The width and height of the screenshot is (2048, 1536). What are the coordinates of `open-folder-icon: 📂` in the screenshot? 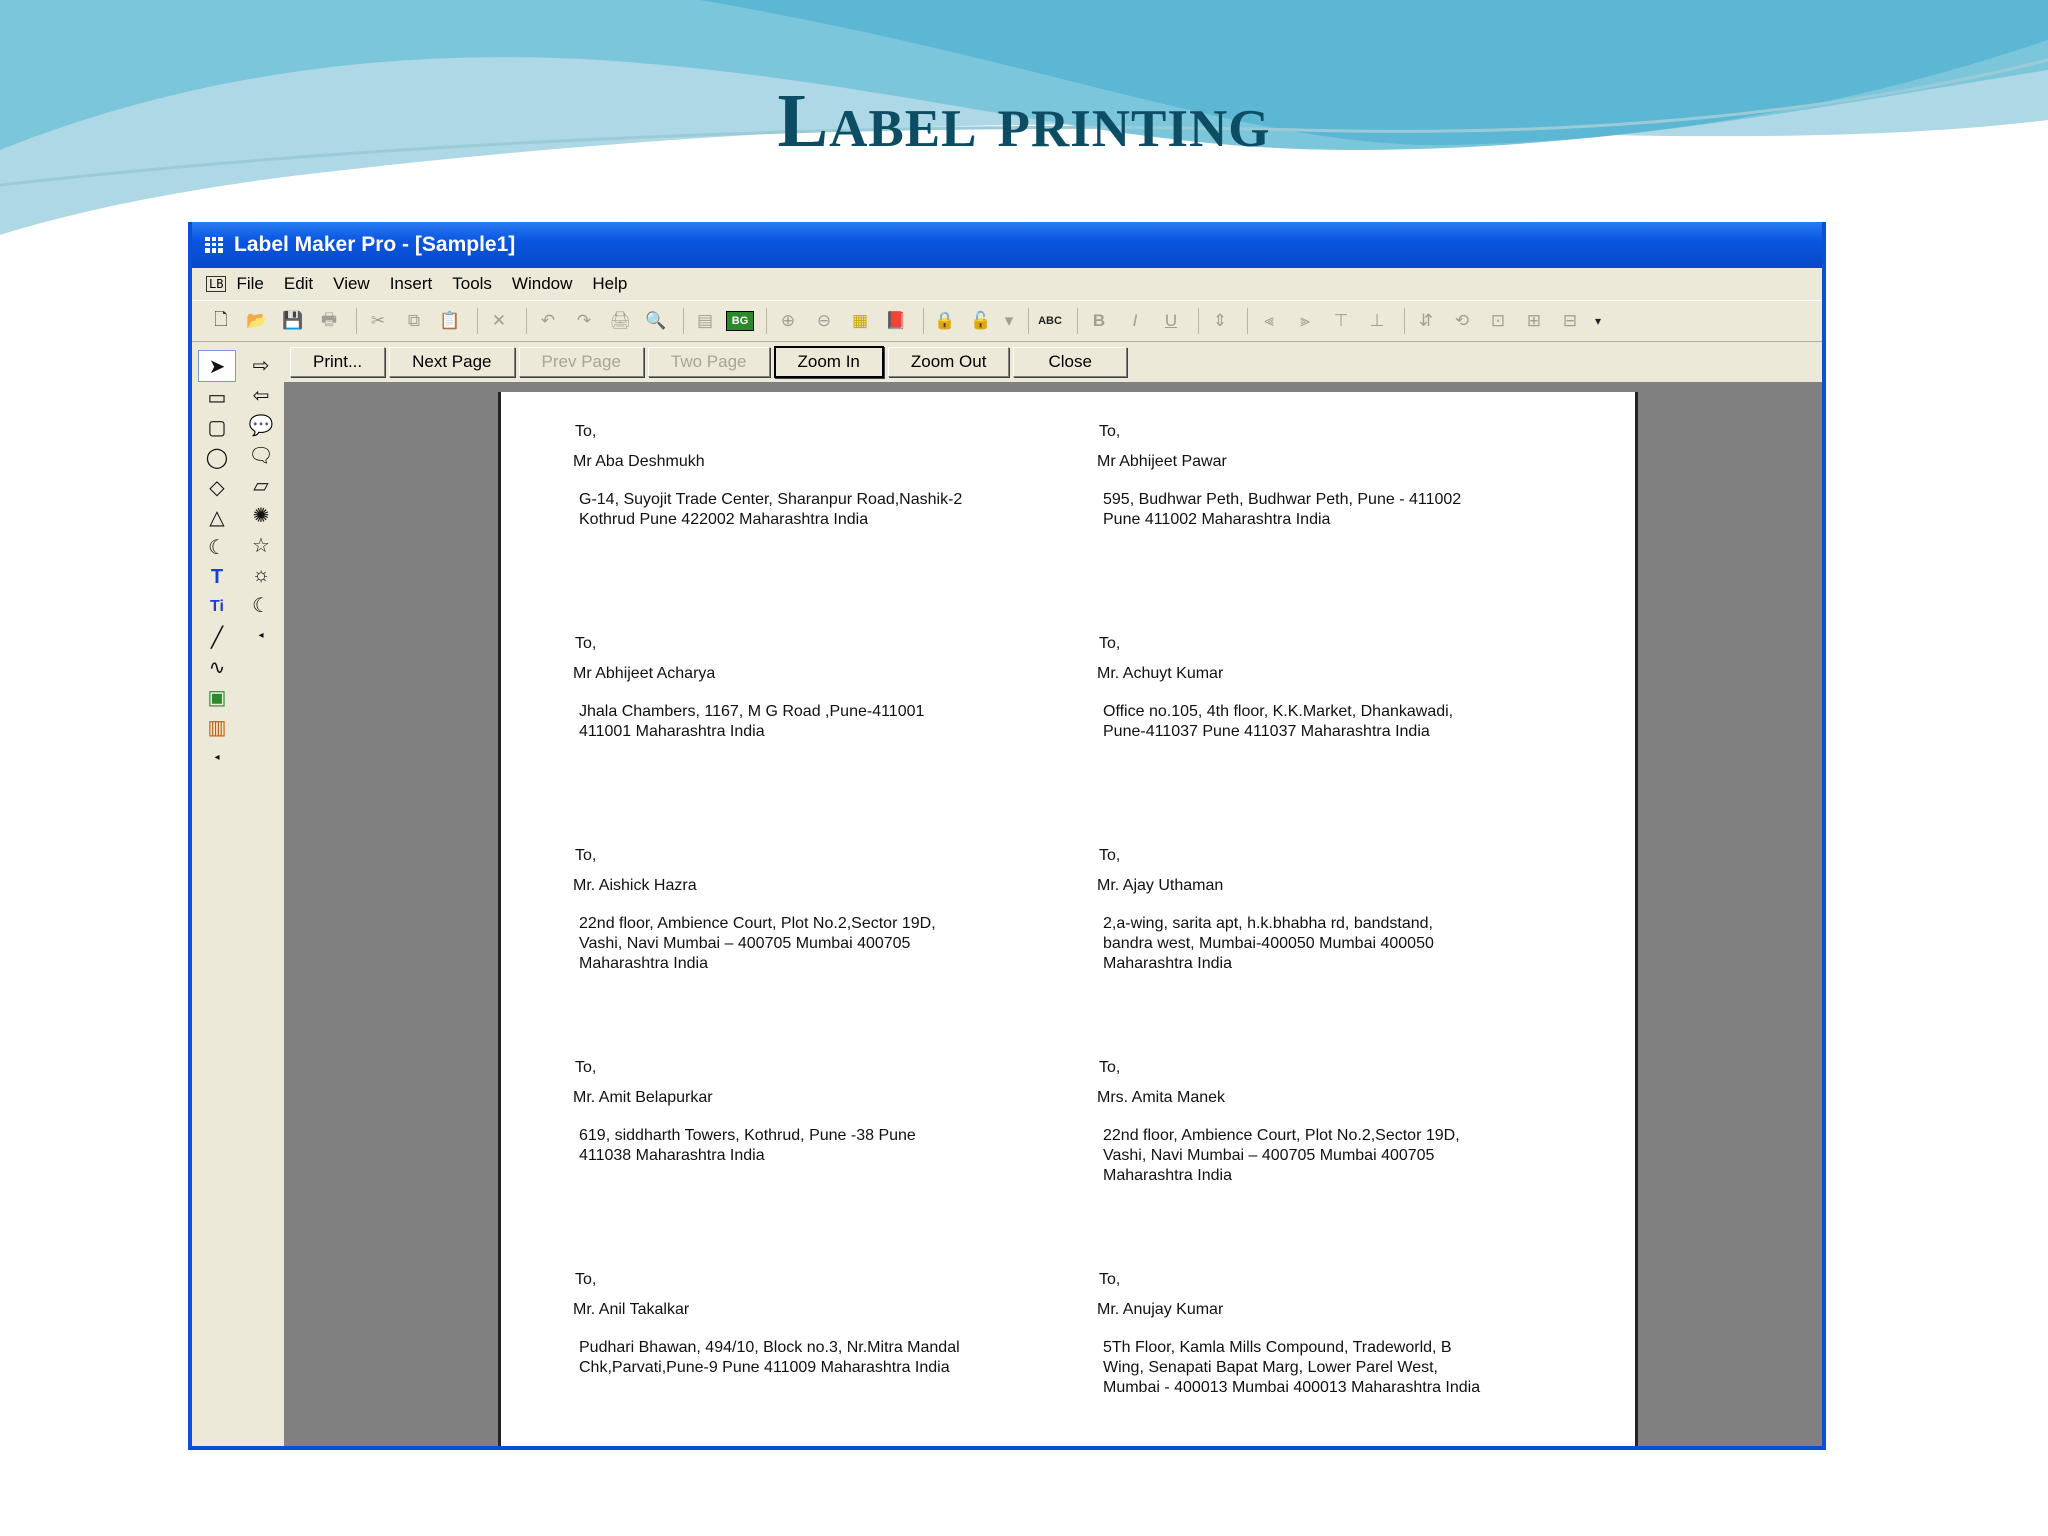 It's located at (257, 321).